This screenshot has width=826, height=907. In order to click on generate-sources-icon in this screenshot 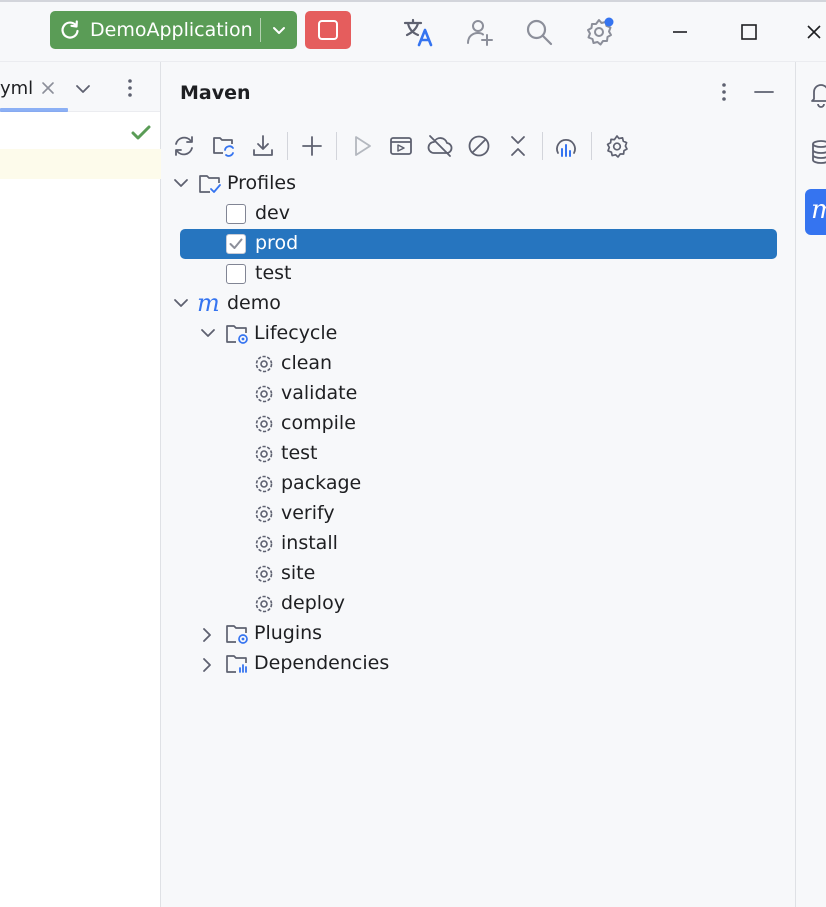, I will do `click(224, 146)`.